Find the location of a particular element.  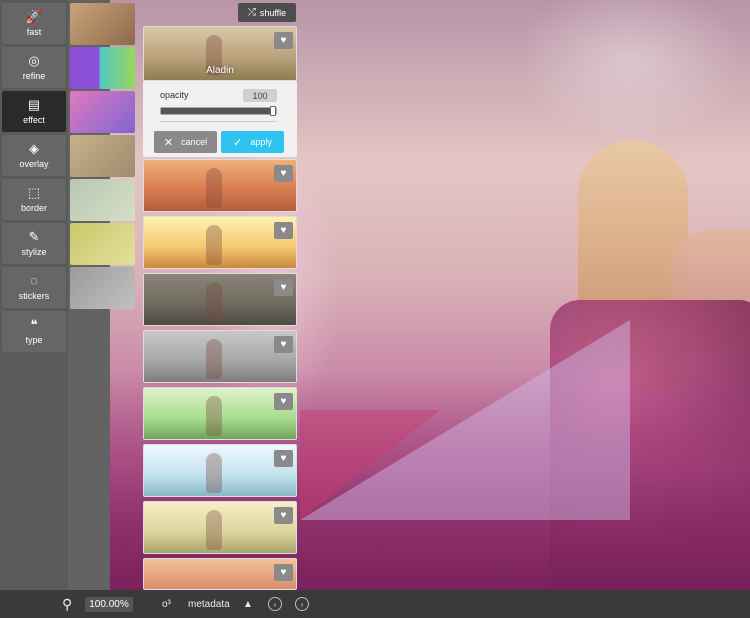

apply-button: ✓ apply is located at coordinates (252, 142).